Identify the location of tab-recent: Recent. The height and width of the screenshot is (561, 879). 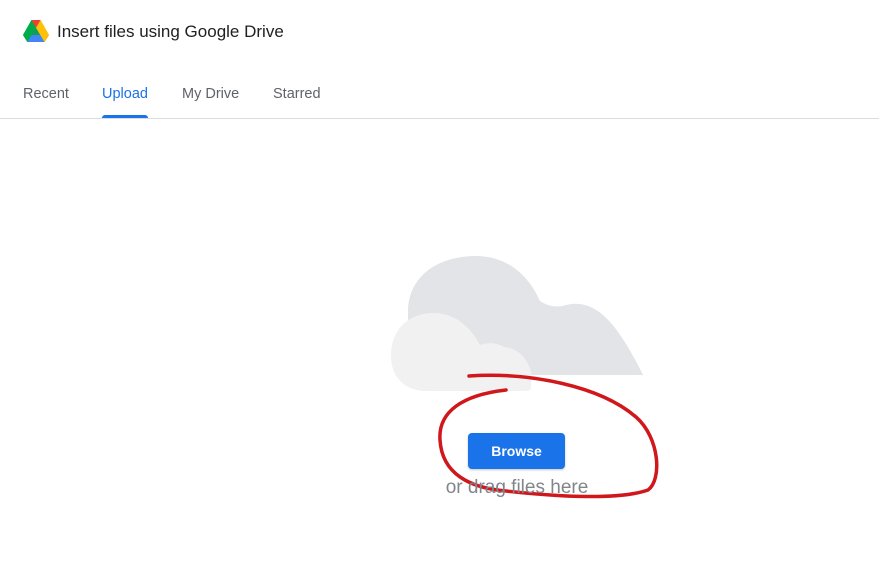
(46, 95).